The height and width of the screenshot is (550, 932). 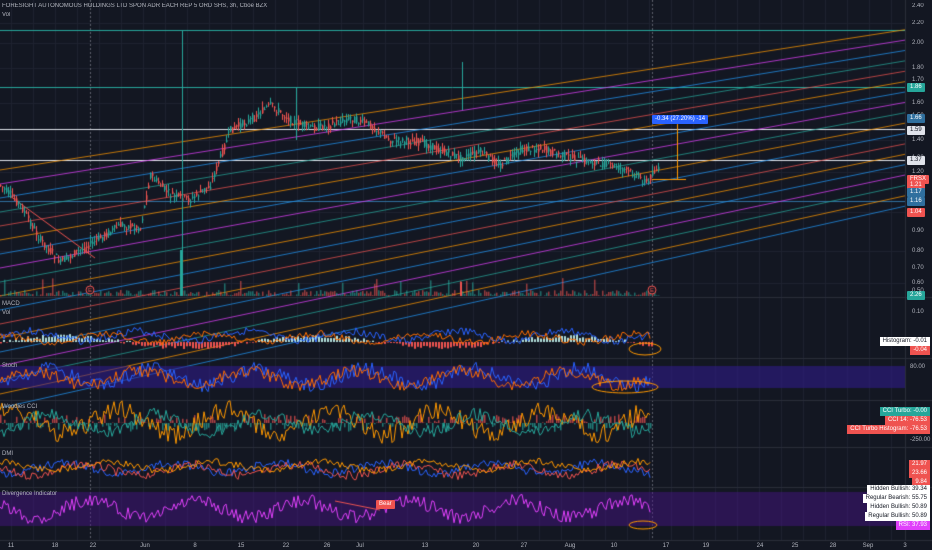 What do you see at coordinates (912, 525) in the screenshot?
I see `divergence-legend-item: RSI: 37.93` at bounding box center [912, 525].